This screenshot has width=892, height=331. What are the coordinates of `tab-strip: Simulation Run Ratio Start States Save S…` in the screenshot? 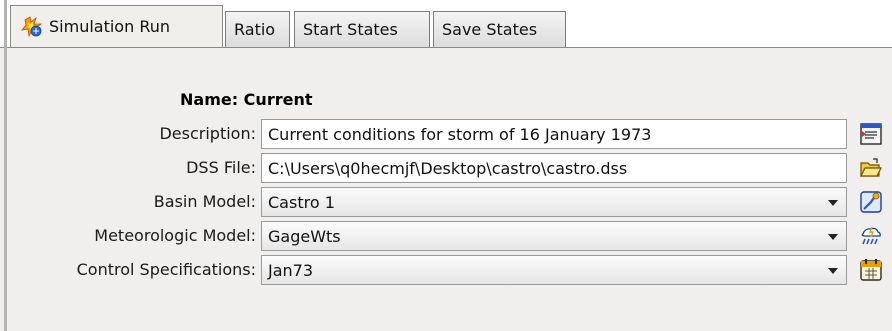 It's located at (451, 26).